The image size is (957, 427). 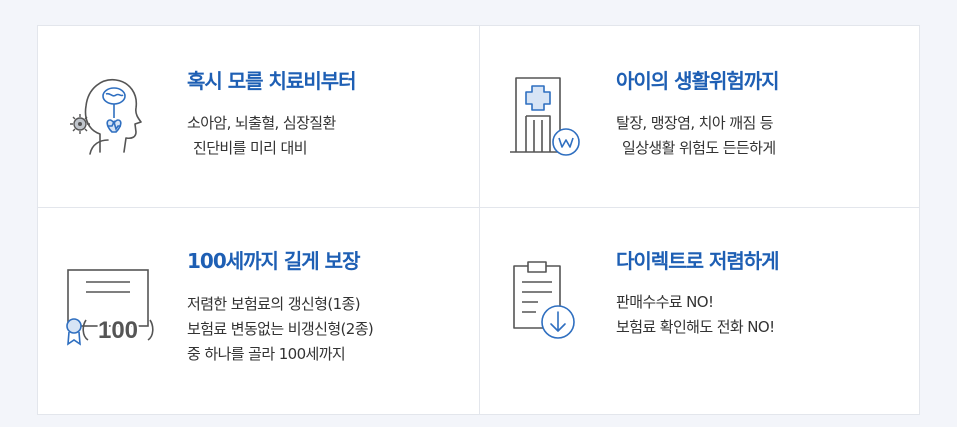 I want to click on description-line: 보험료 변동없는 비갱신형(2종), so click(x=280, y=329).